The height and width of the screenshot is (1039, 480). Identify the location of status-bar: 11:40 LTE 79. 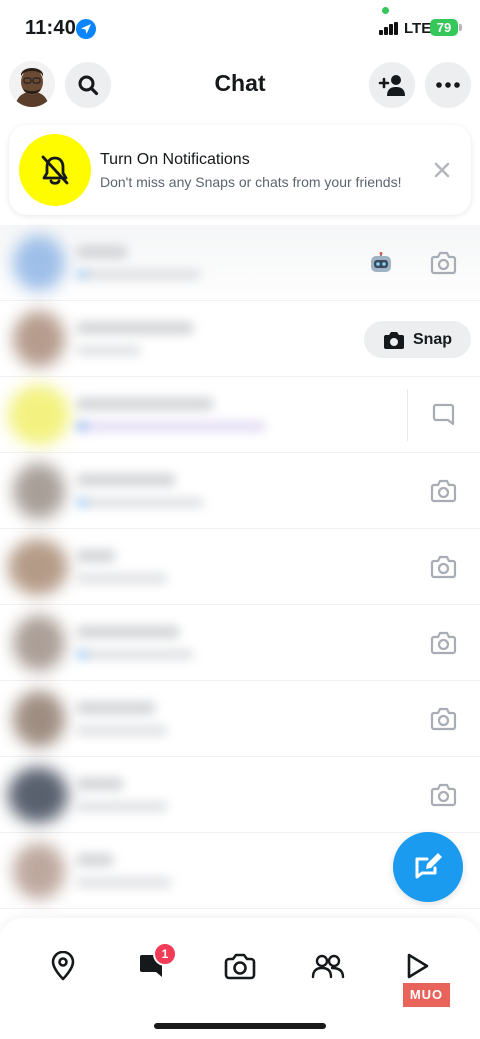
(240, 29).